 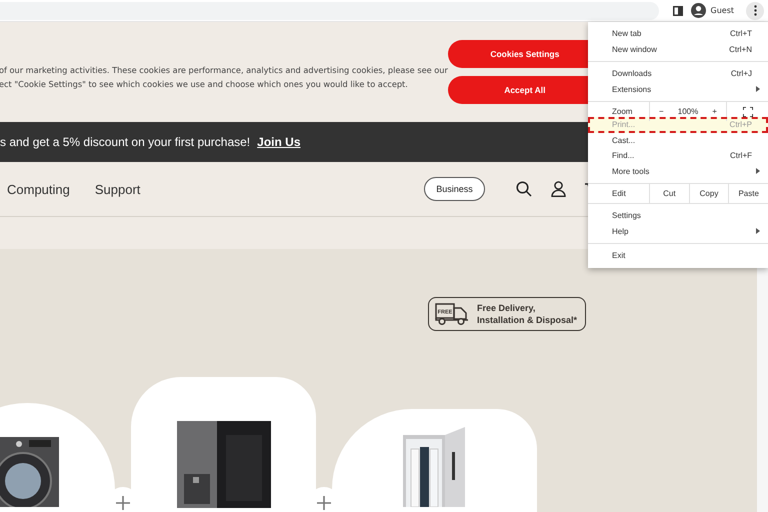 I want to click on menu-item-label: Help, so click(x=621, y=231).